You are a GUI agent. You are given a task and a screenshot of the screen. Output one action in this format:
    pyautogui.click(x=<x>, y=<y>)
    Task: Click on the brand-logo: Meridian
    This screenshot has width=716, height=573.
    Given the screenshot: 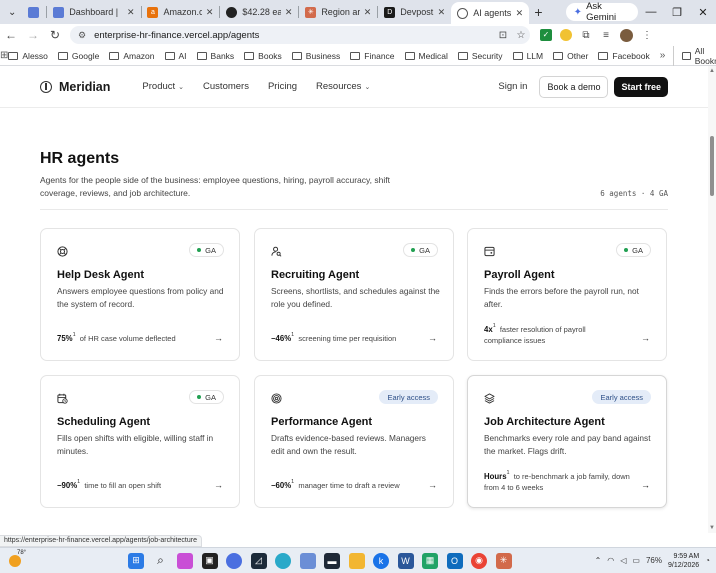 What is the action you would take?
    pyautogui.click(x=75, y=87)
    